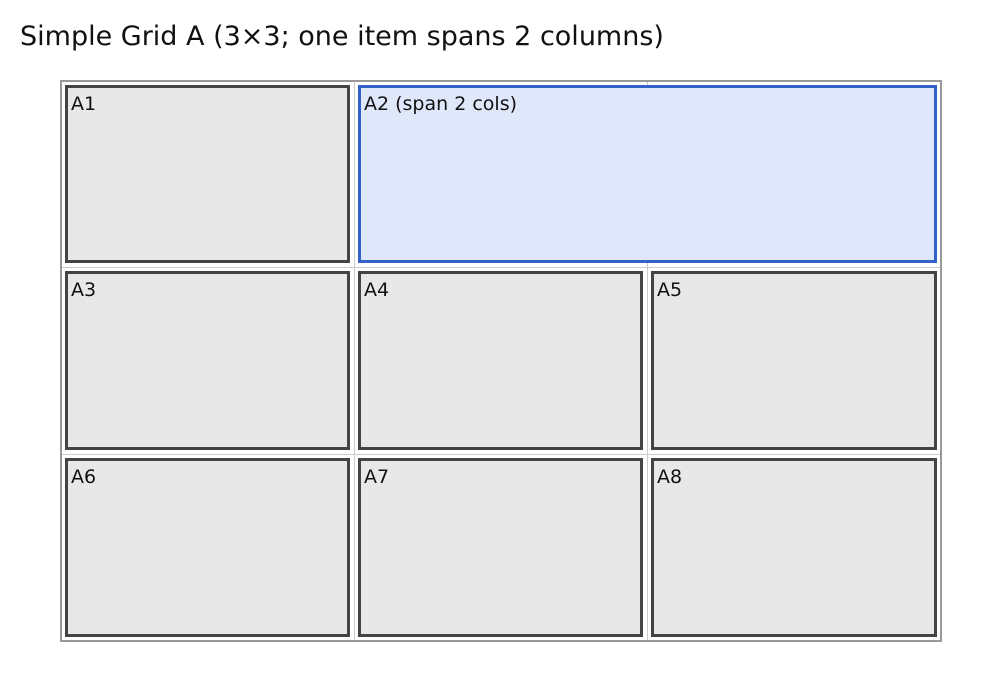 This screenshot has height=700, width=1000. What do you see at coordinates (84, 290) in the screenshot?
I see `grid-item-label: A3` at bounding box center [84, 290].